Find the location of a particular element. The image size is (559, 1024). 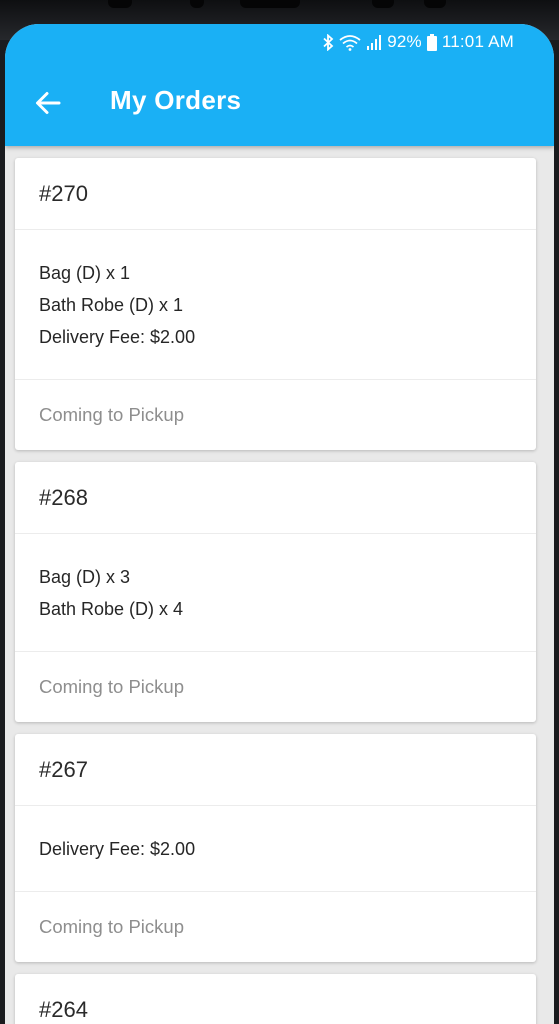

order-item: Bag (D) x 3 is located at coordinates (85, 577).